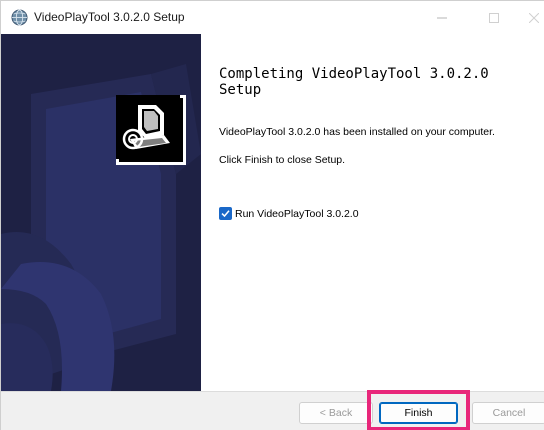 This screenshot has width=544, height=430. I want to click on close-icon, so click(534, 17).